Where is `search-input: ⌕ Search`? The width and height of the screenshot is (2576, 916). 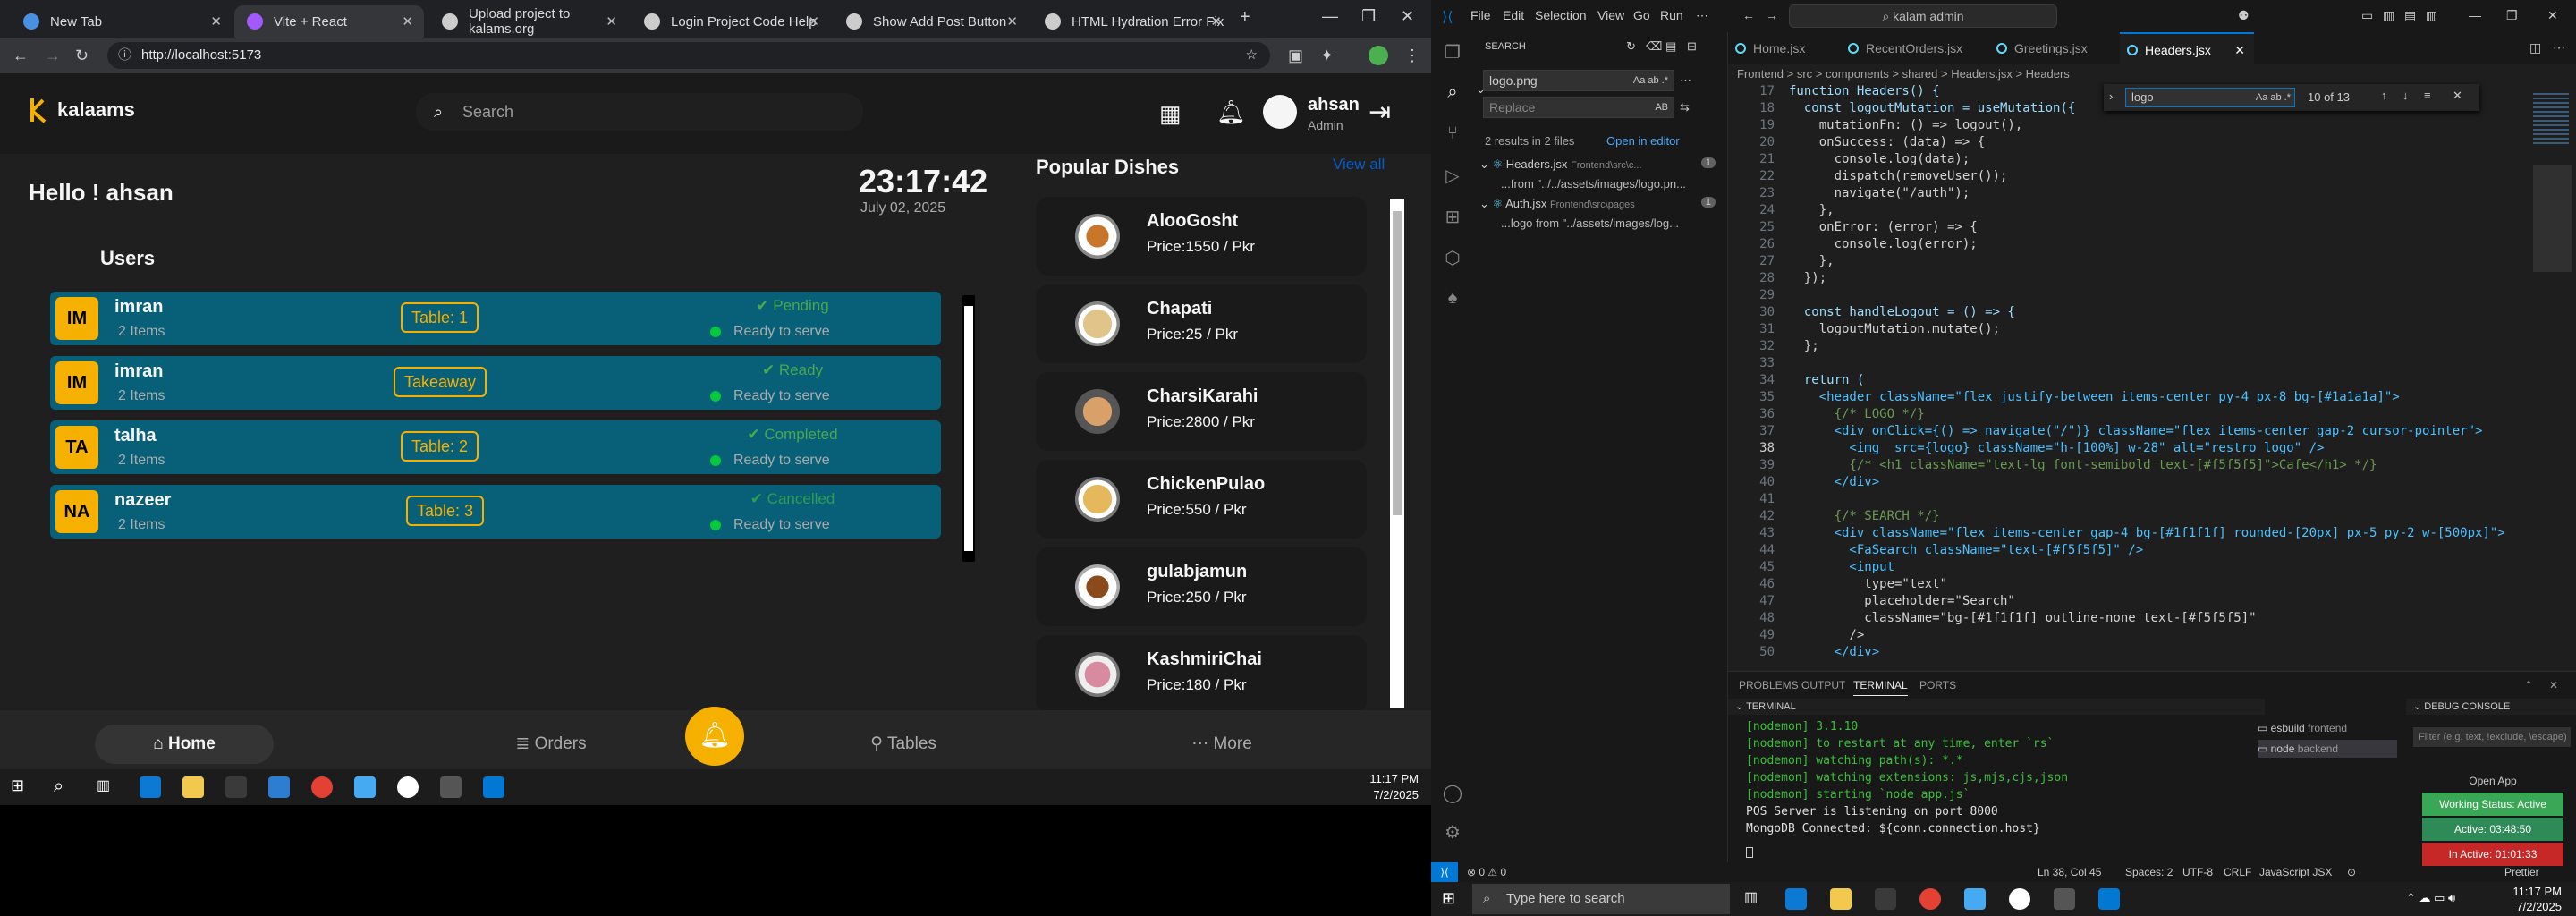 search-input: ⌕ Search is located at coordinates (639, 112).